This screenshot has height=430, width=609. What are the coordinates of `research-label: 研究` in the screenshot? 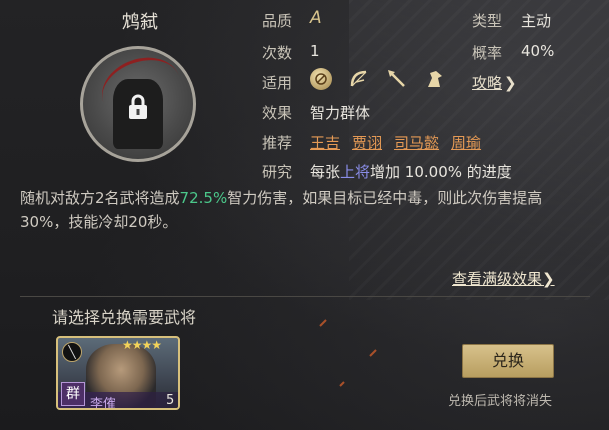 It's located at (277, 172).